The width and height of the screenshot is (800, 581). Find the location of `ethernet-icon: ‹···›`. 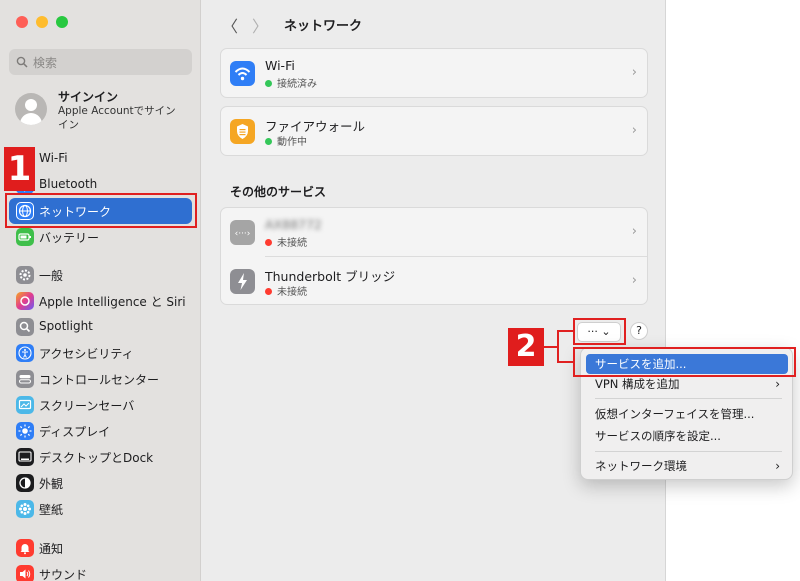

ethernet-icon: ‹···› is located at coordinates (242, 232).